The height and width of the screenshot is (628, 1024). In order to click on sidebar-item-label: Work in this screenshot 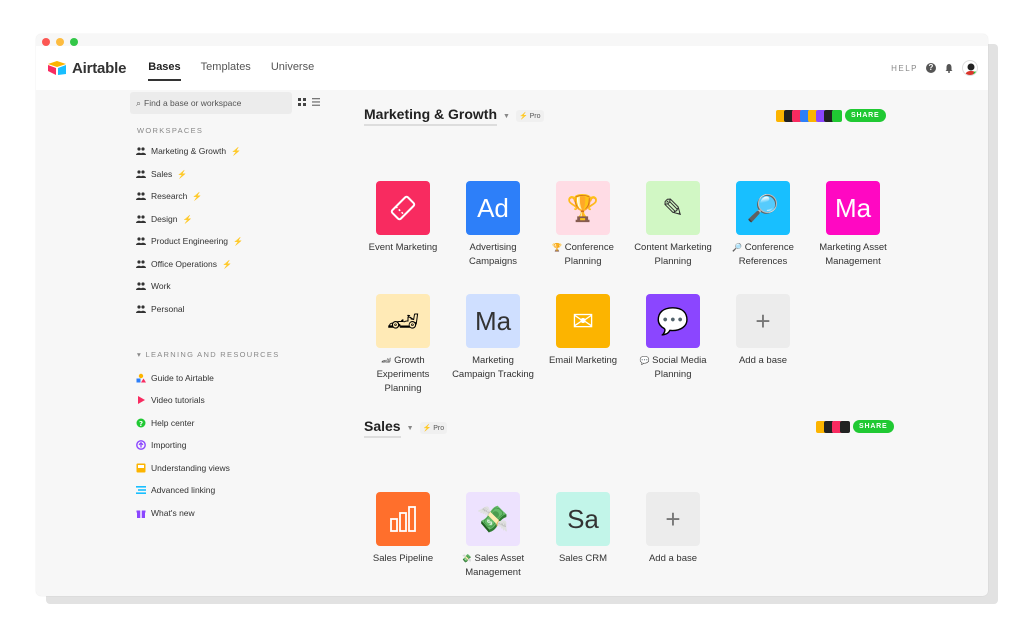, I will do `click(161, 286)`.